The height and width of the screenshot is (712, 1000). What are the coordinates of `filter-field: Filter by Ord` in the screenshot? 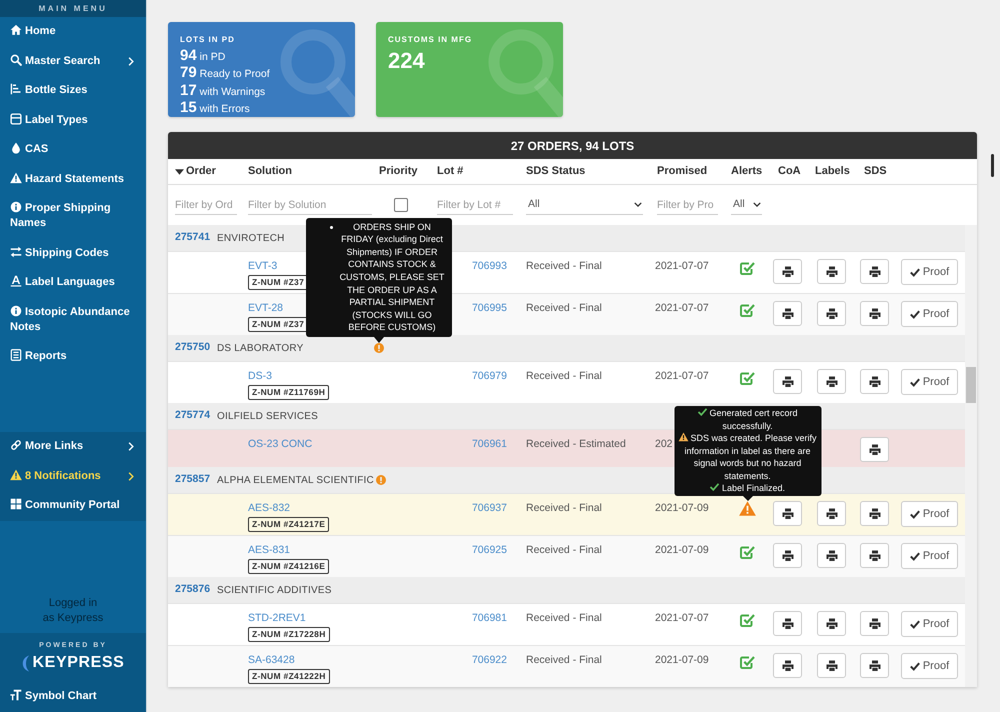 It's located at (206, 205).